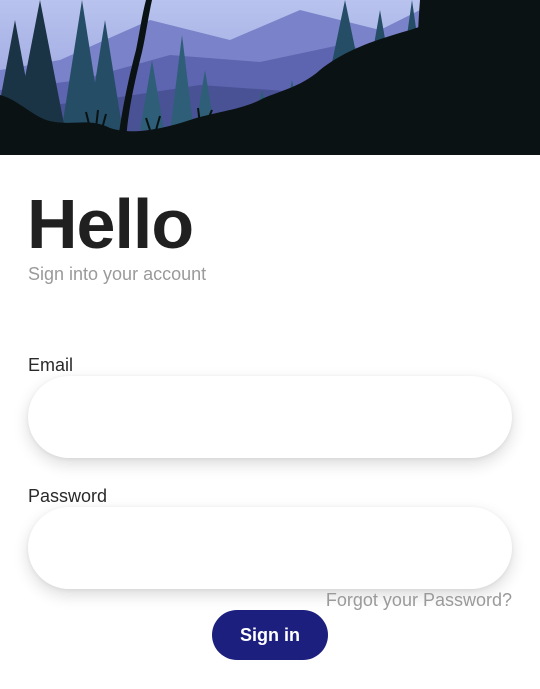 This screenshot has width=540, height=689. I want to click on password-field, so click(270, 548).